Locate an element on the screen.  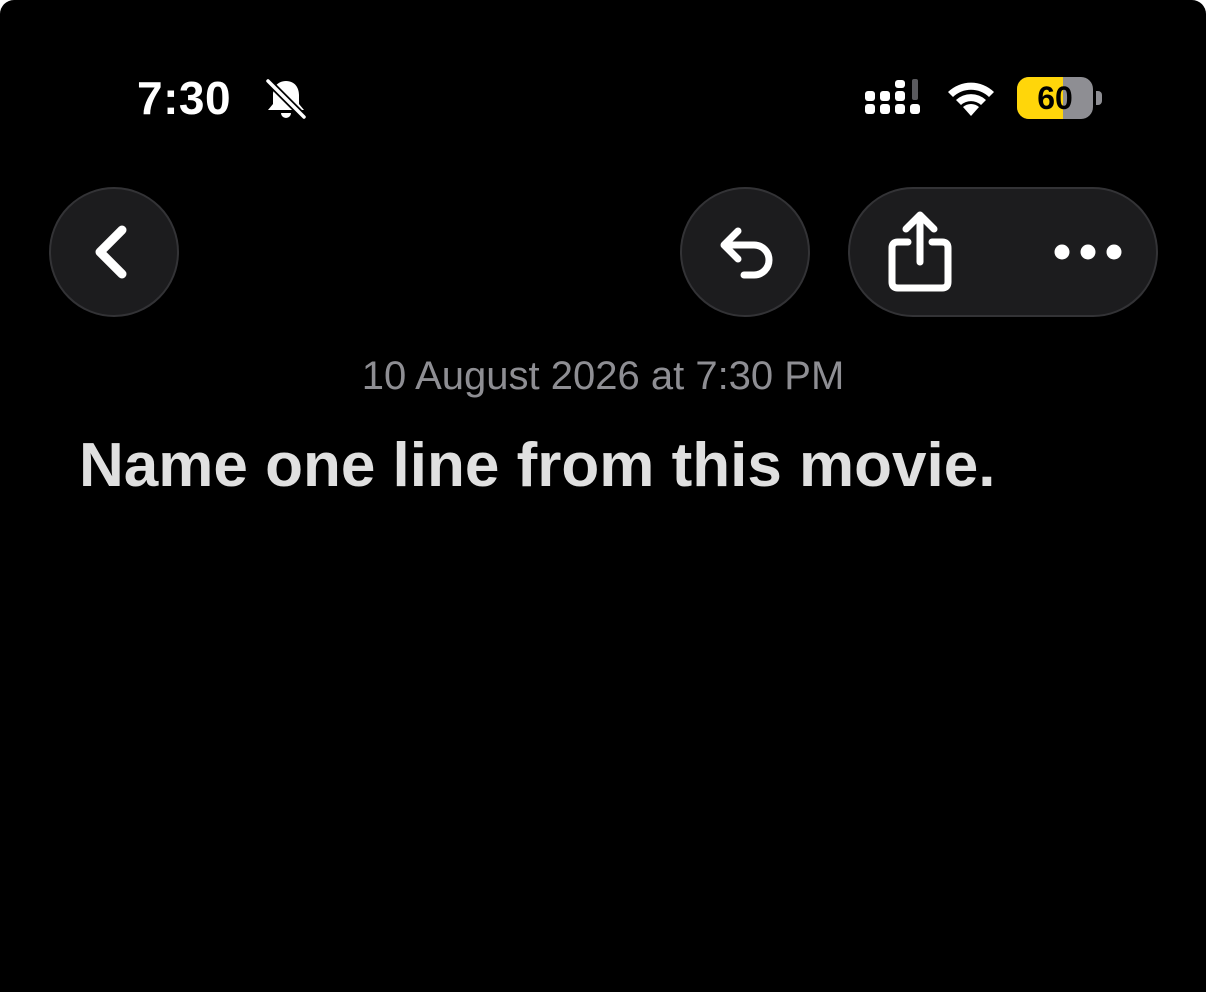
cellular-signal-icon is located at coordinates (892, 96).